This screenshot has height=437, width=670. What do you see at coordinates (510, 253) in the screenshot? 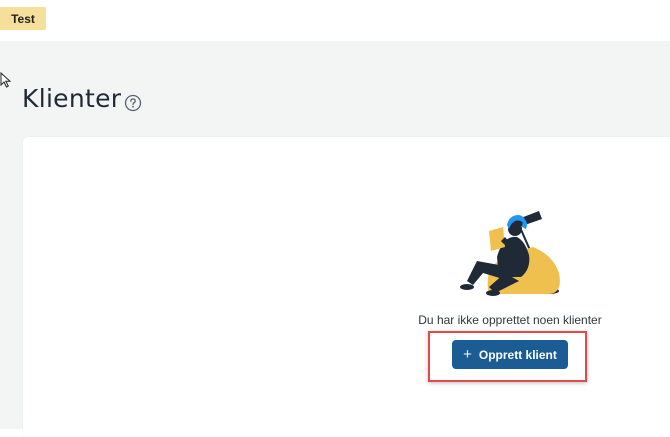
I see `person-reading-illustration` at bounding box center [510, 253].